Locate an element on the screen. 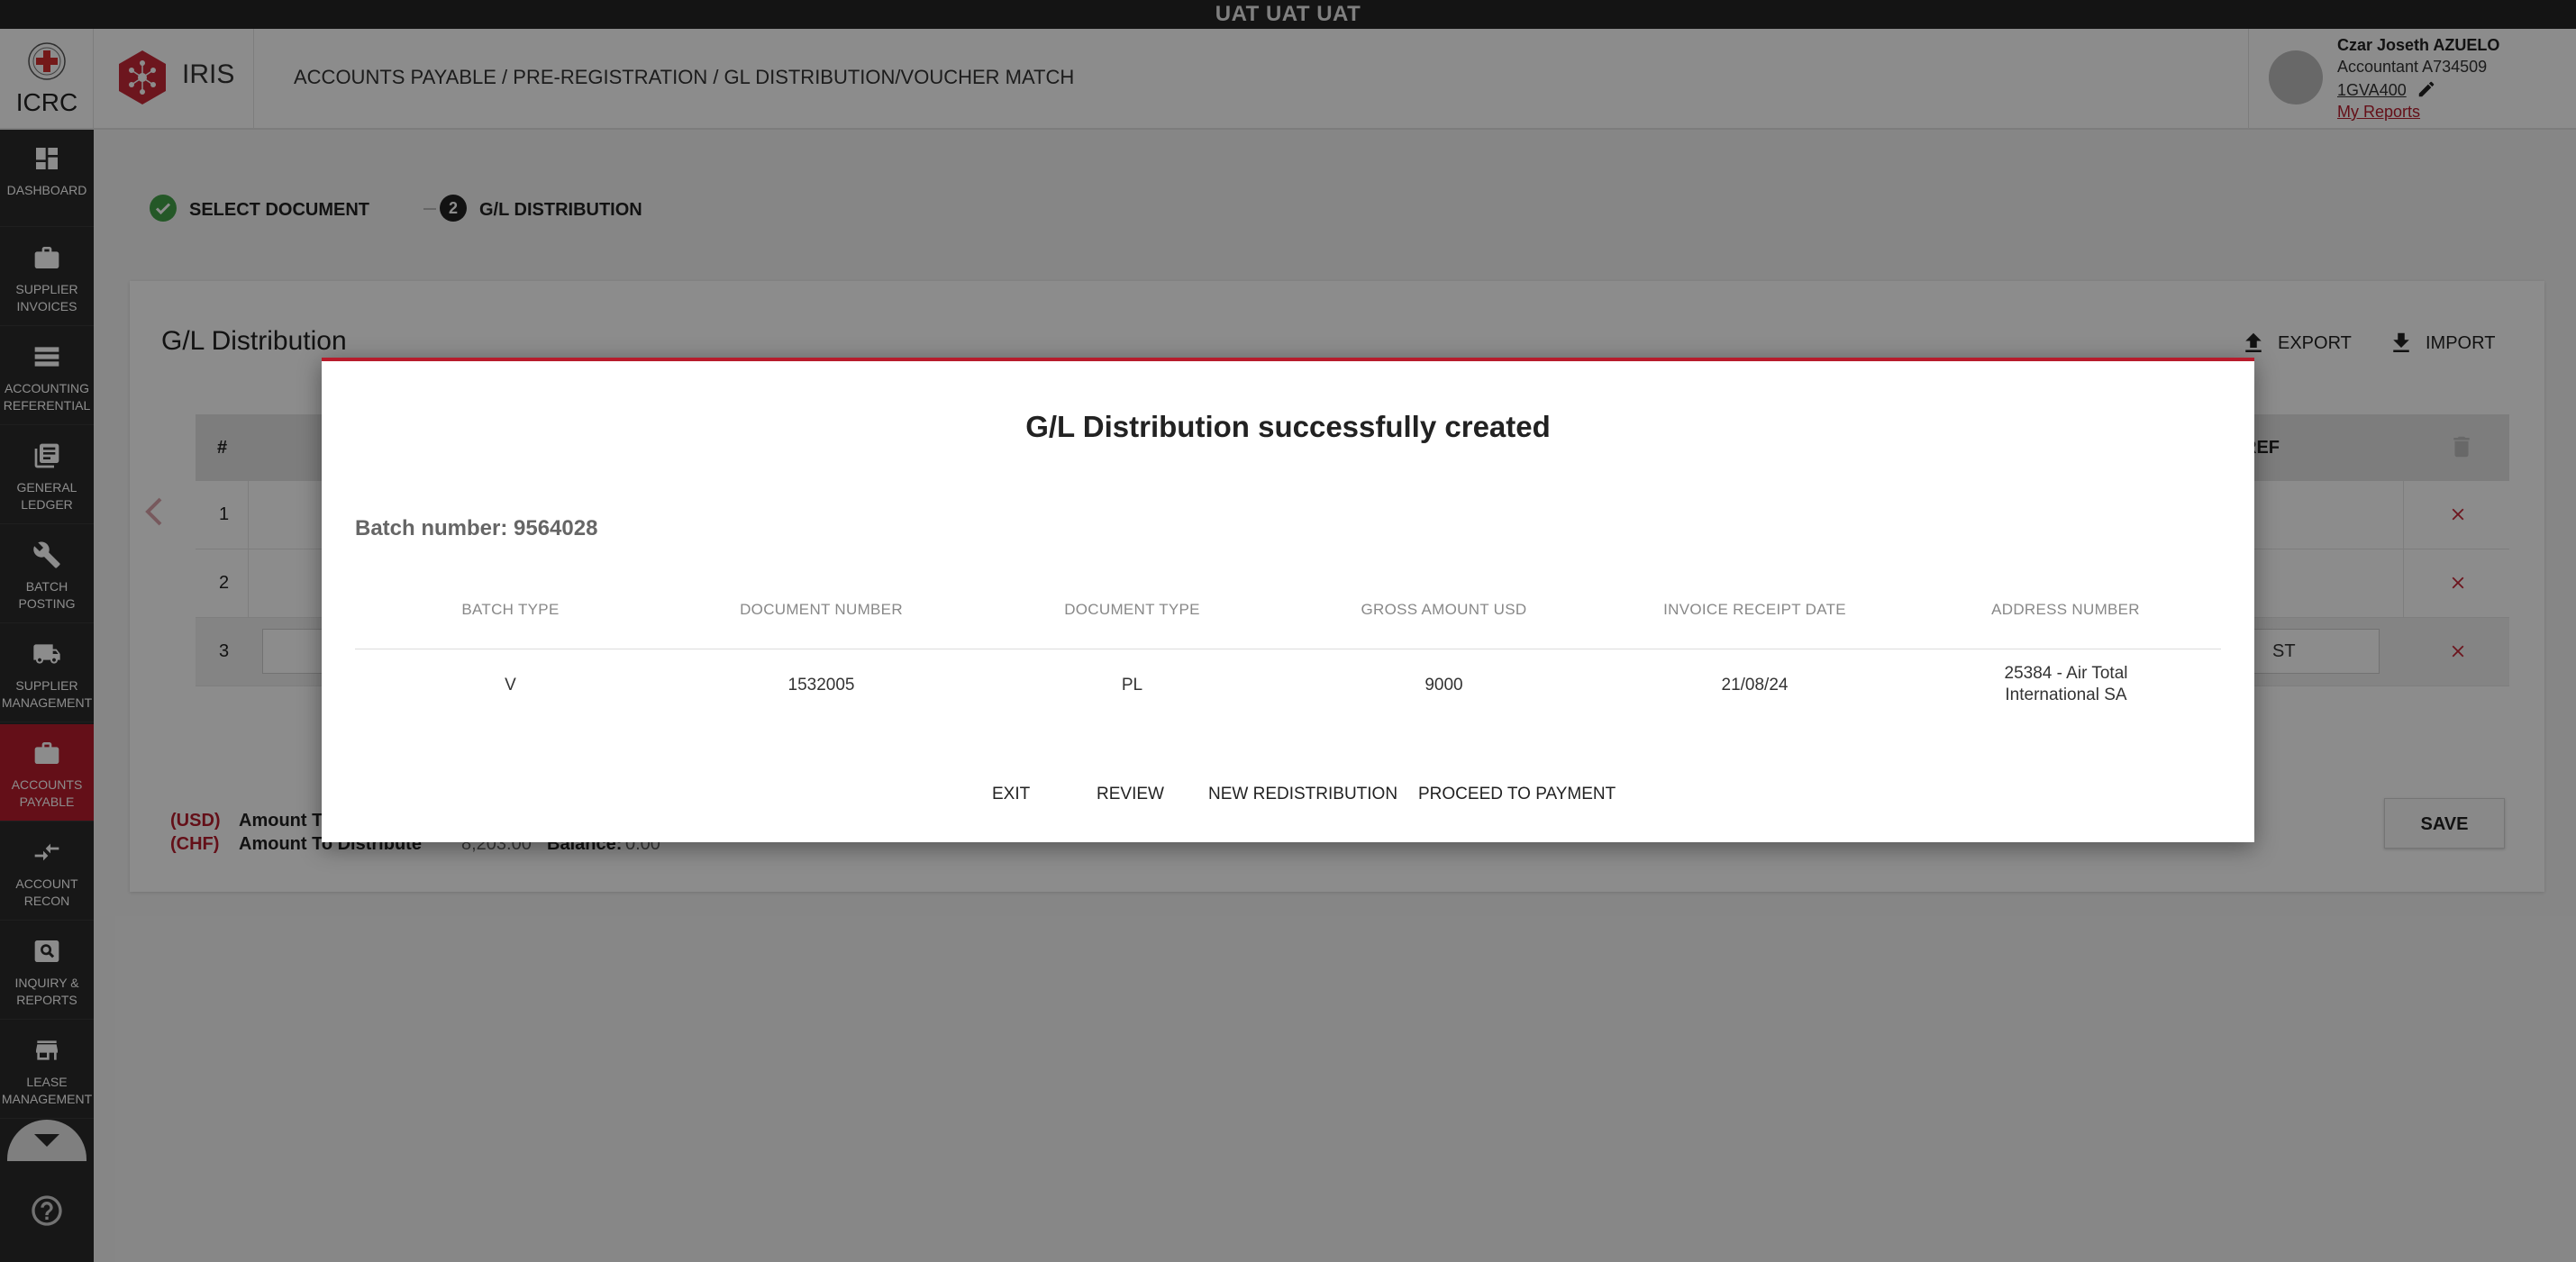 The image size is (2576, 1262). column-header: DOCUMENT NUMBER is located at coordinates (821, 609).